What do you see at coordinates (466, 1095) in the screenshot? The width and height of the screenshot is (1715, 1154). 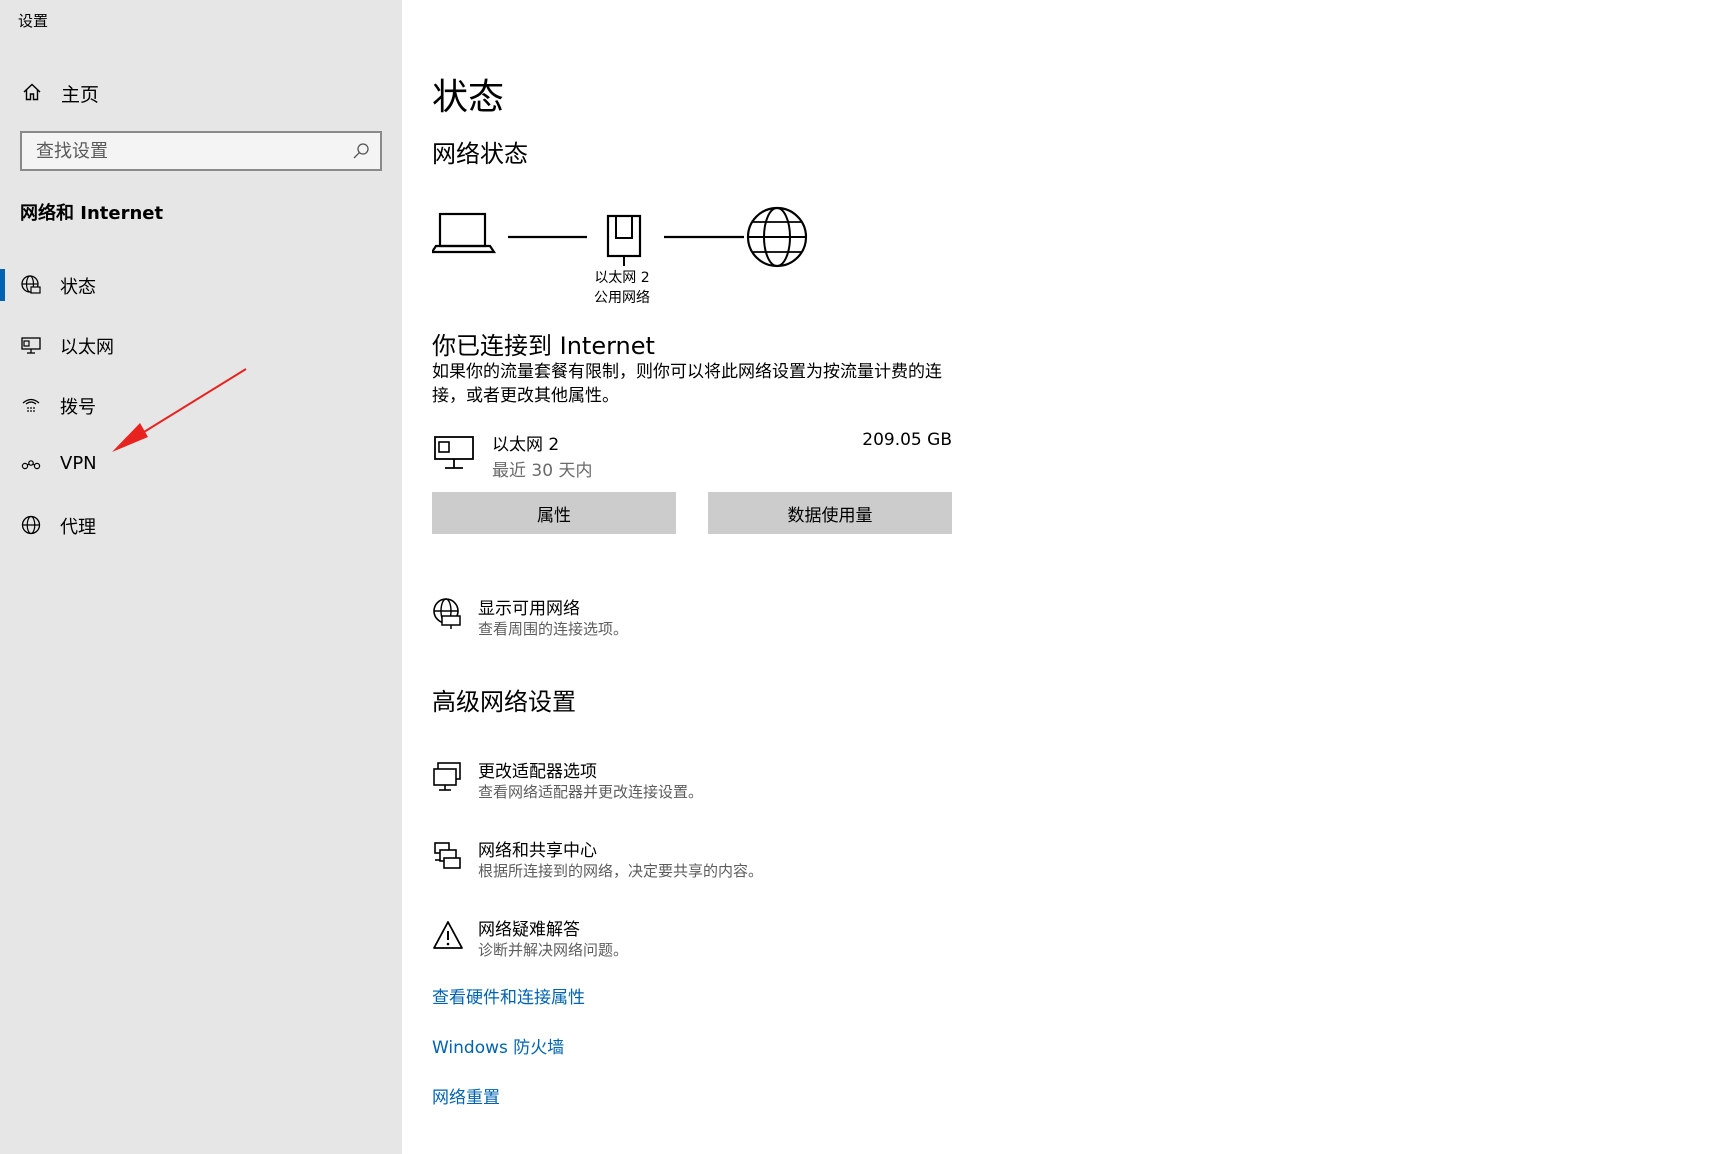 I see `network-reset-link: 网络重置` at bounding box center [466, 1095].